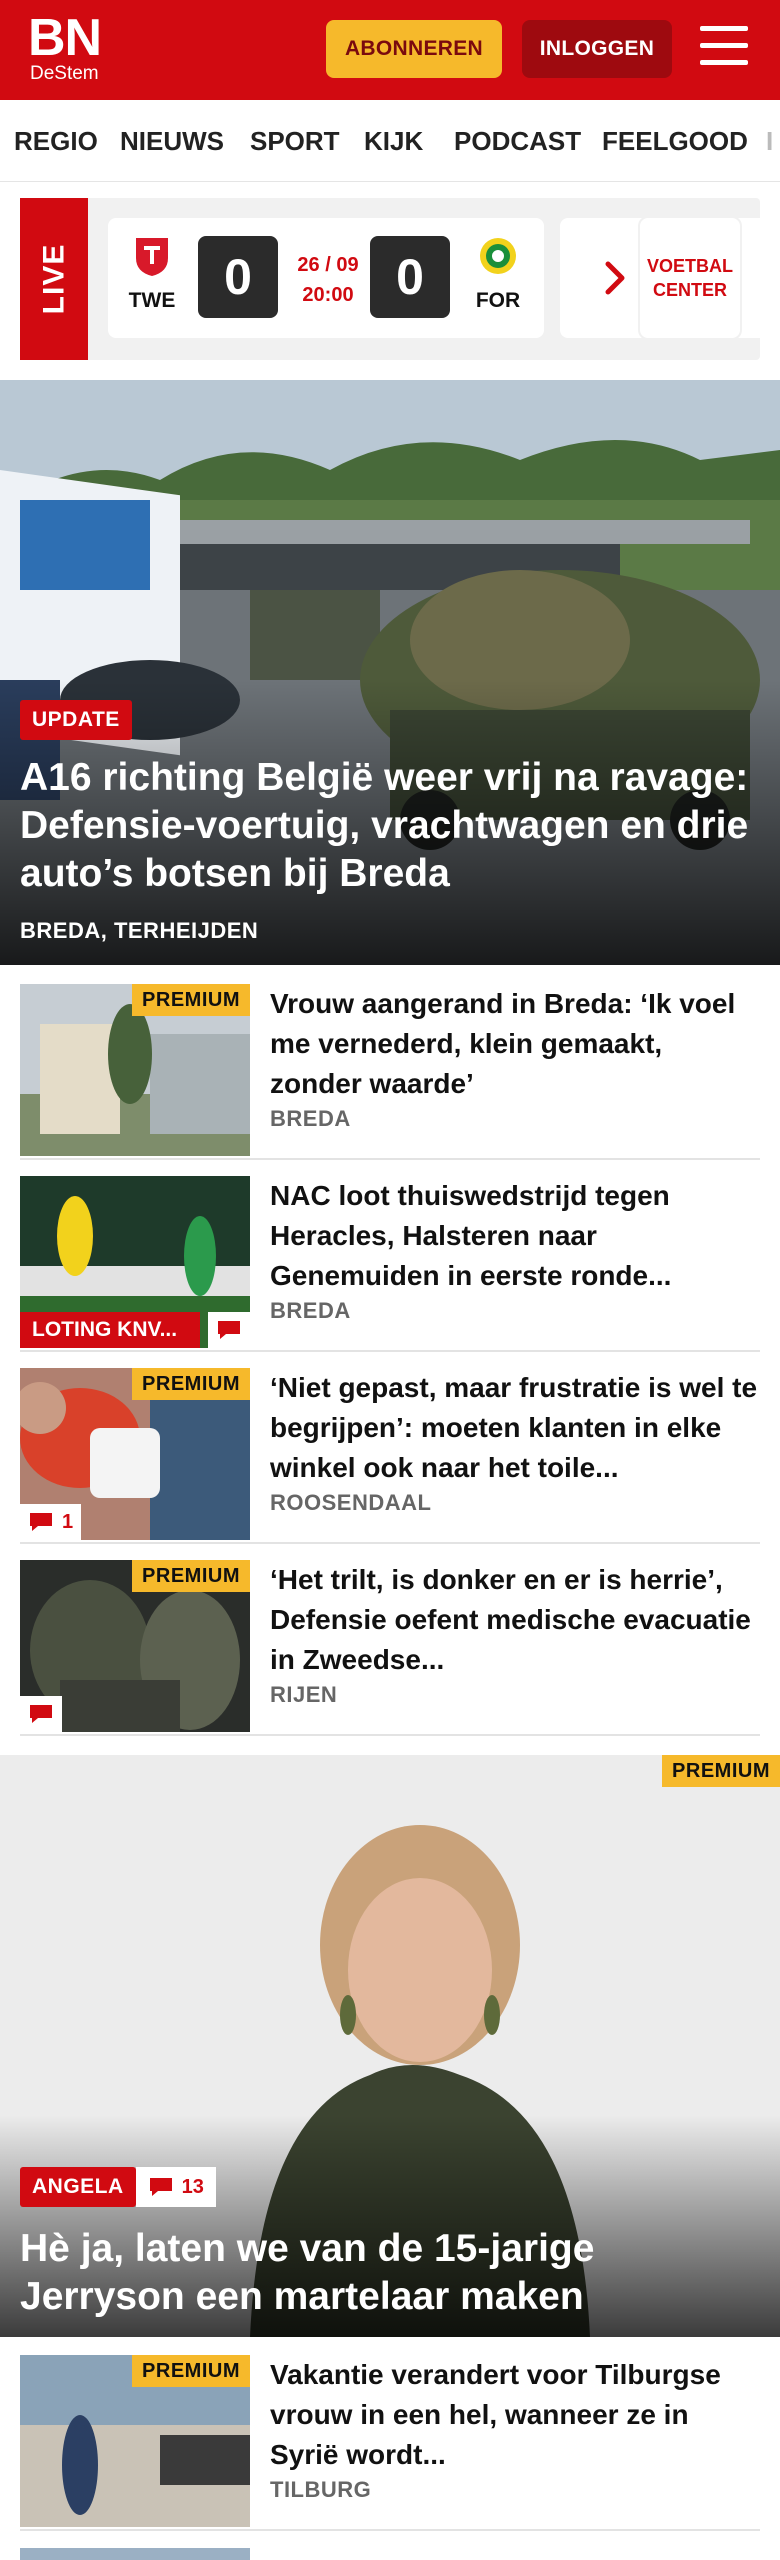  What do you see at coordinates (498, 300) in the screenshot?
I see `away-team-abbr: FOR` at bounding box center [498, 300].